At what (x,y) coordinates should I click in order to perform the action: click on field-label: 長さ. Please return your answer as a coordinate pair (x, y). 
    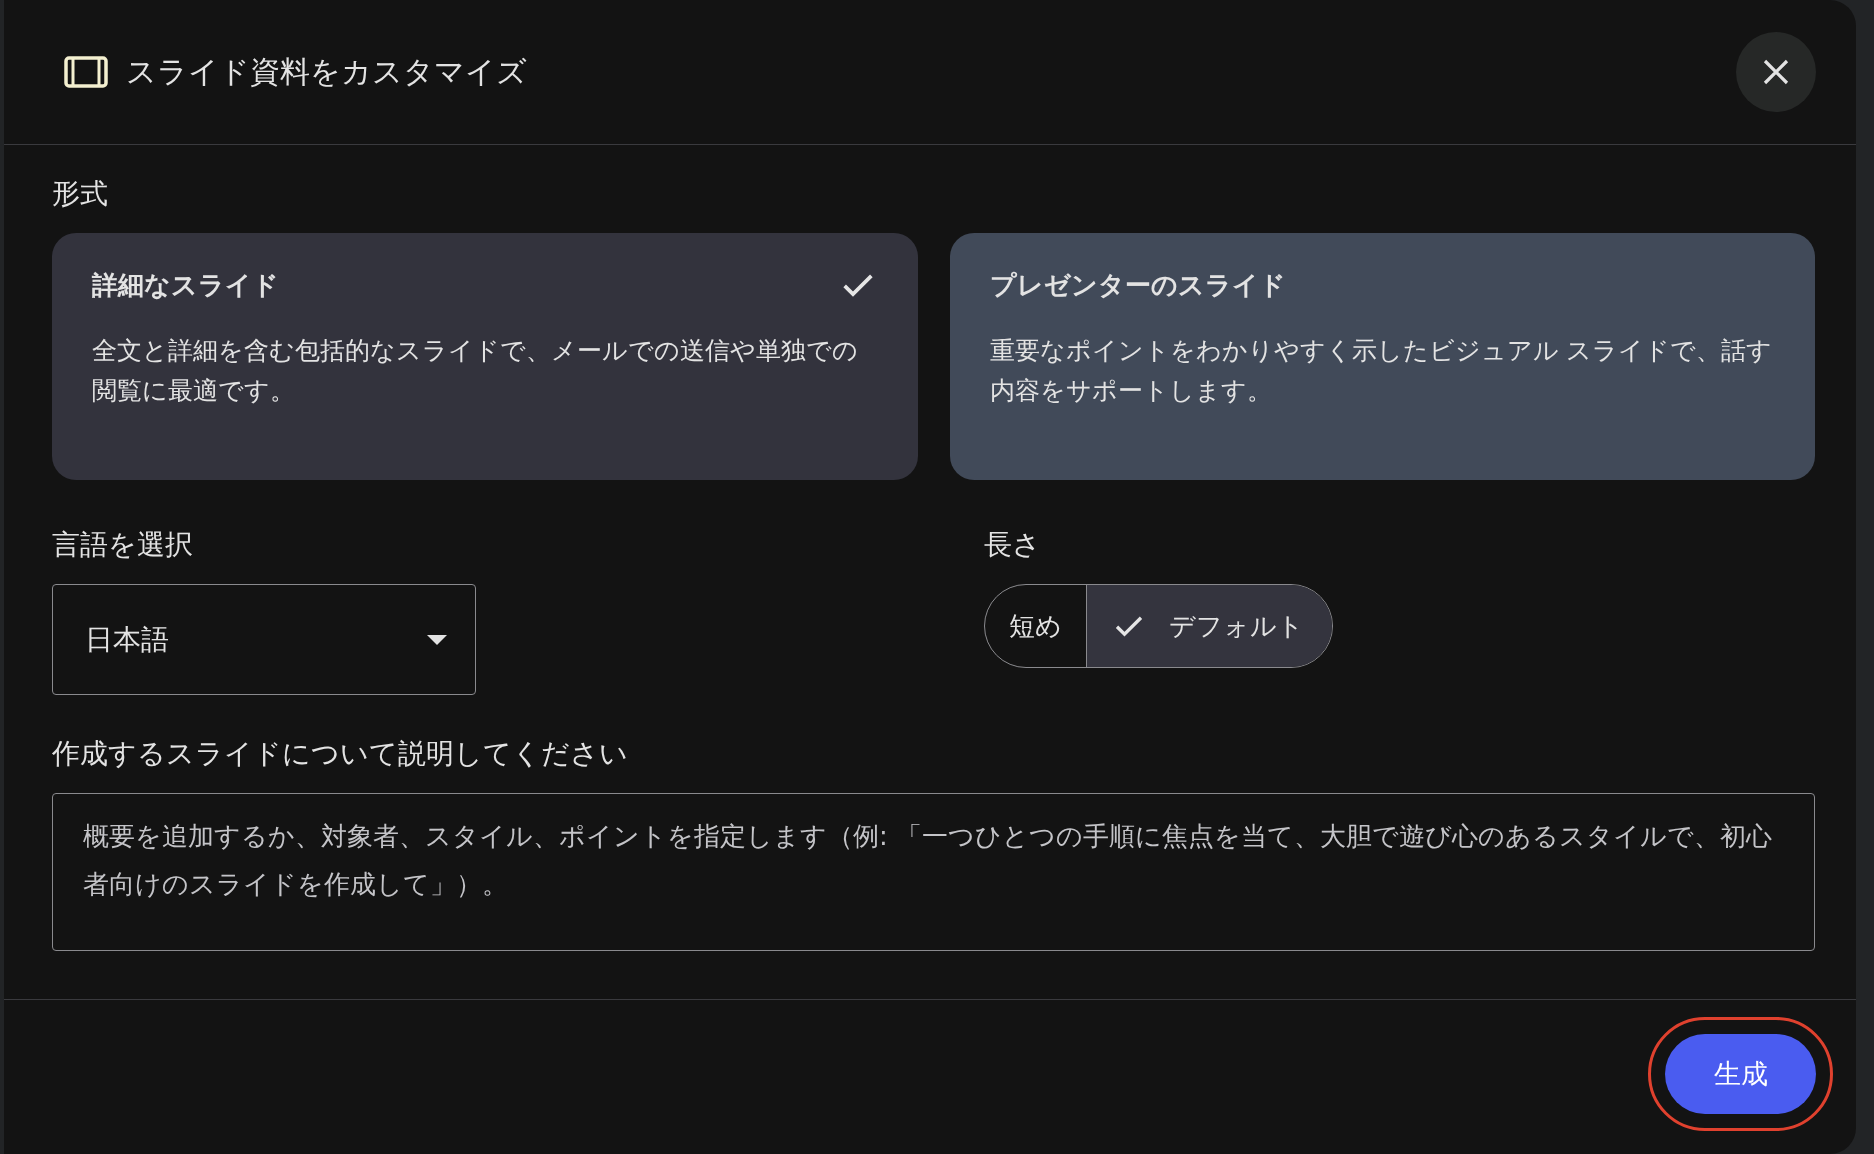
    Looking at the image, I should click on (1013, 545).